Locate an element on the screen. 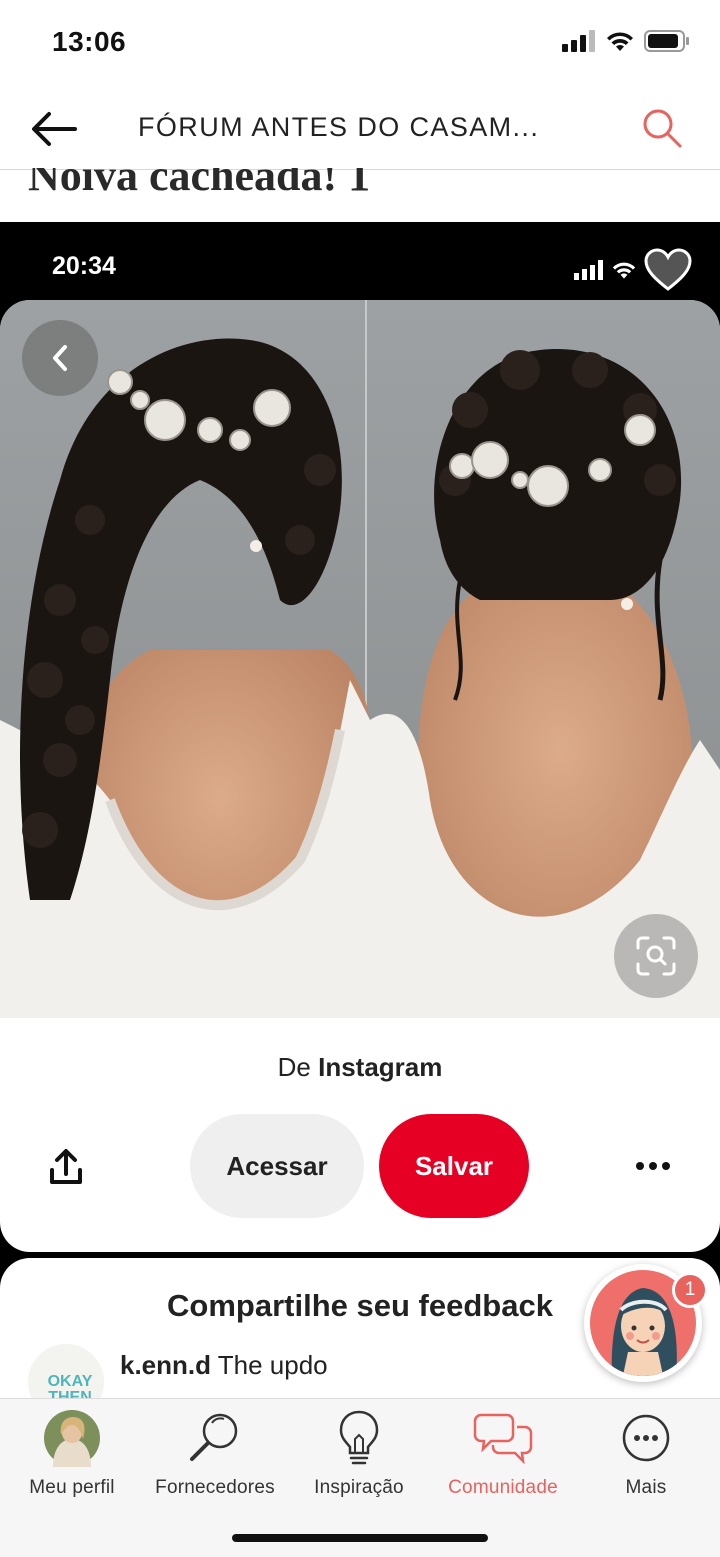 The width and height of the screenshot is (720, 1557). search-button is located at coordinates (662, 129).